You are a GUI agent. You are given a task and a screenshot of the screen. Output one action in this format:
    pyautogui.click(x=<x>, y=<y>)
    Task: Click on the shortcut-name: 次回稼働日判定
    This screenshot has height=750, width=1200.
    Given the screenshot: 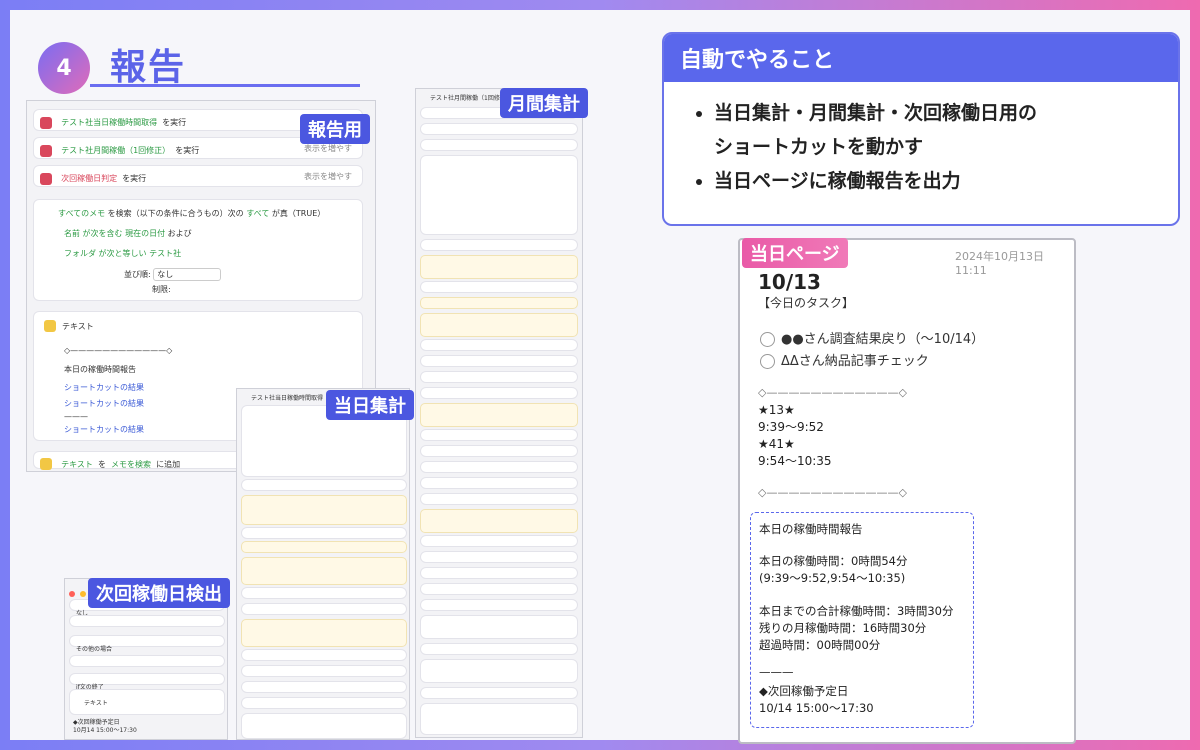 What is the action you would take?
    pyautogui.click(x=89, y=178)
    